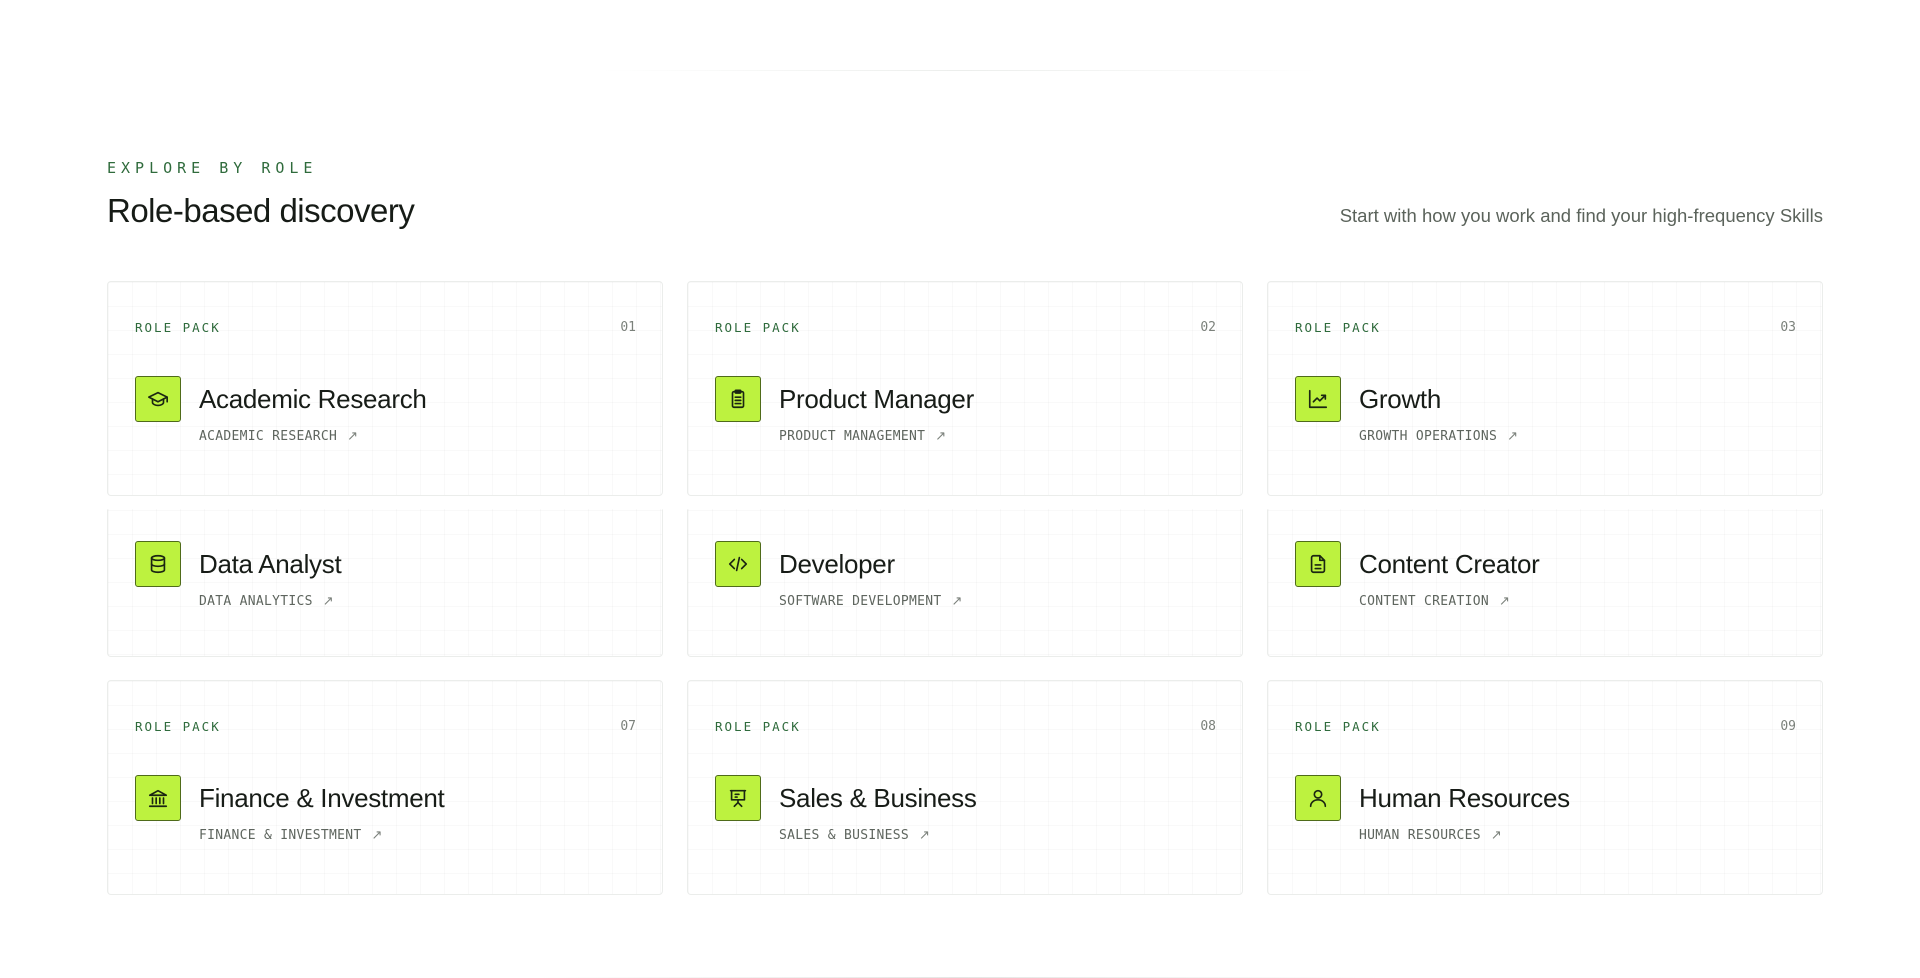 Image resolution: width=1920 pixels, height=978 pixels. I want to click on role-card-title: Finance & Investment, so click(322, 798).